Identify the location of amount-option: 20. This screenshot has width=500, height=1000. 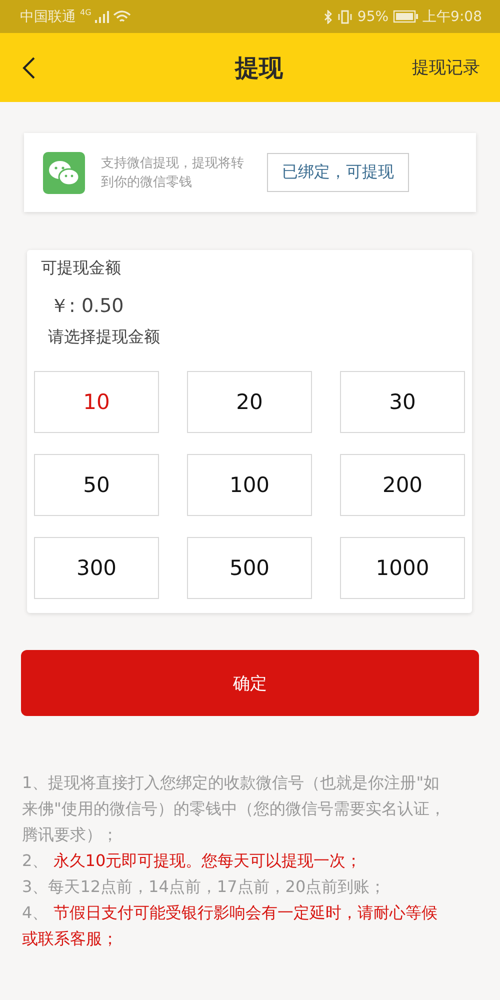
(249, 402).